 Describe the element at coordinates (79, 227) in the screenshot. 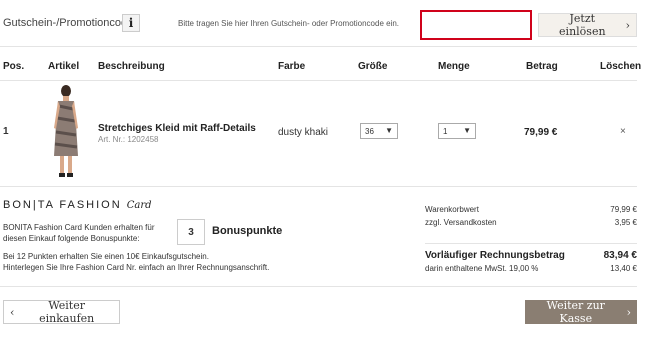

I see `card-desc-line1: BONITA Fashion Card Kunden erhalten für` at that location.